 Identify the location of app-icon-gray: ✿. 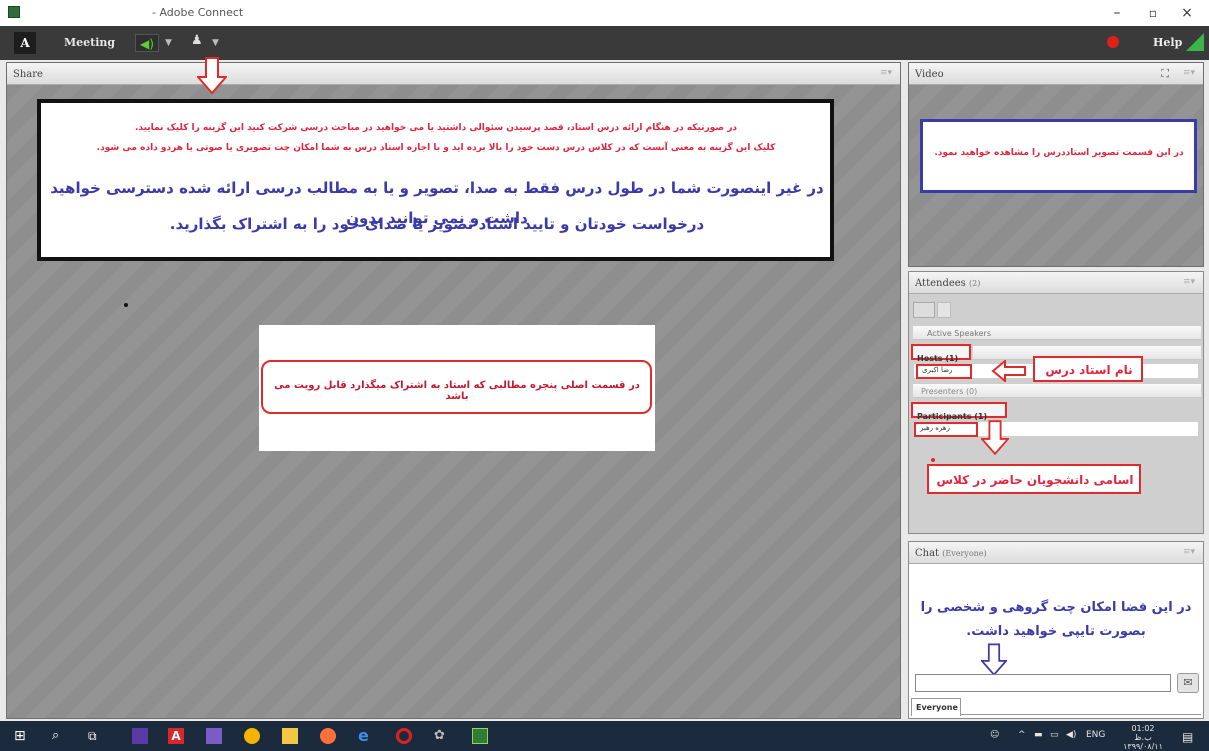
(442, 736).